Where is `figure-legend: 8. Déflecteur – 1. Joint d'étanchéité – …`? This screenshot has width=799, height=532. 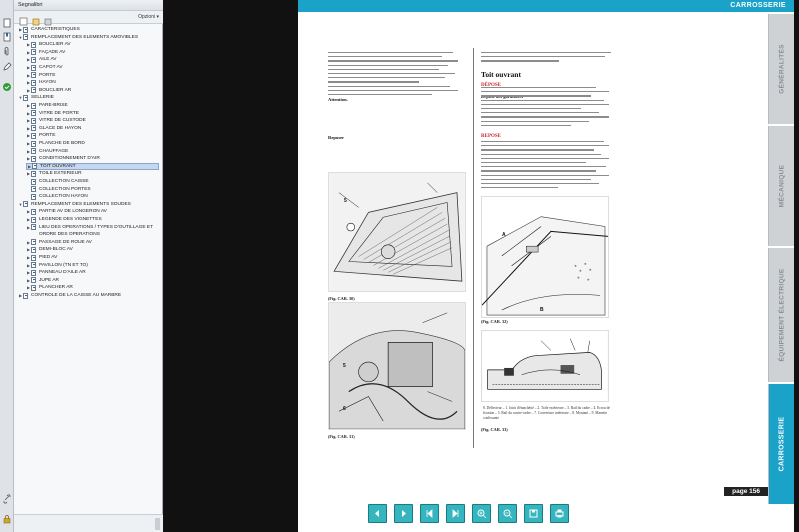 figure-legend: 8. Déflecteur – 1. Joint d'étanchéité – … is located at coordinates (546, 413).